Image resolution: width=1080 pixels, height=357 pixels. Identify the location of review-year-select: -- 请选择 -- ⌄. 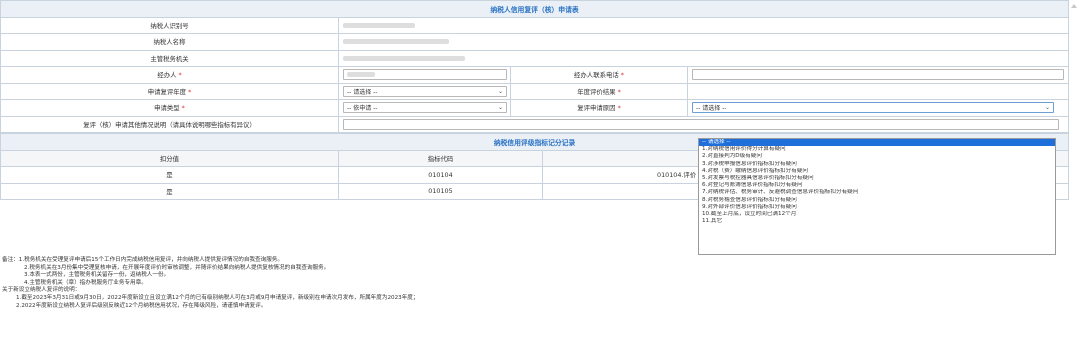
(425, 91).